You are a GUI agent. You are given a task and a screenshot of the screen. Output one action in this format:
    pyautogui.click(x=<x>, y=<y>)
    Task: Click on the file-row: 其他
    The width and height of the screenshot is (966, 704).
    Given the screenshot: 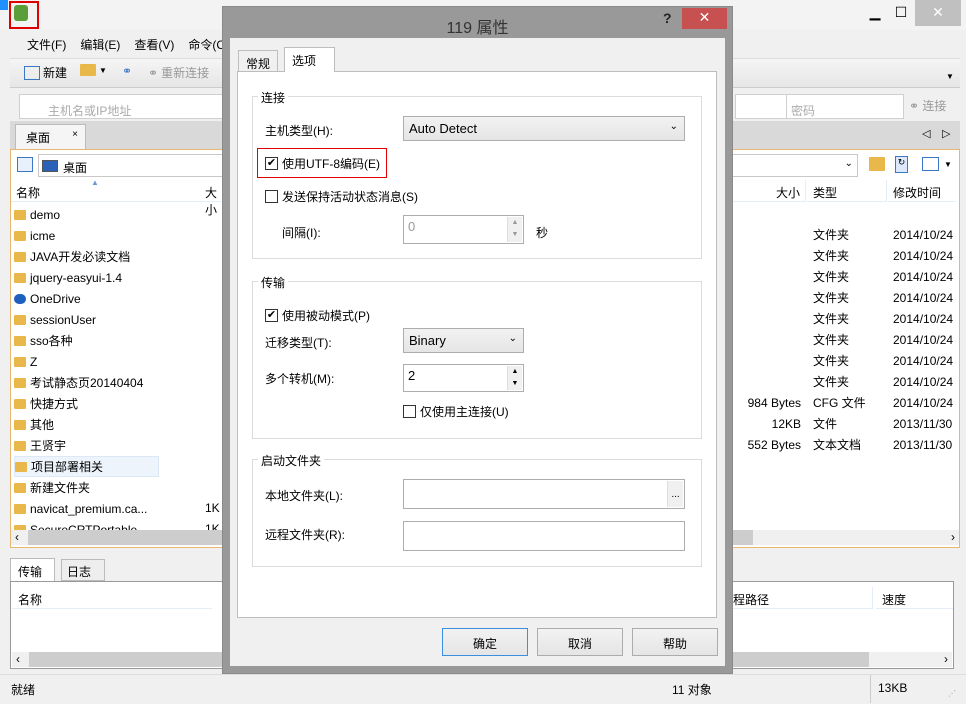 What is the action you would take?
    pyautogui.click(x=34, y=424)
    